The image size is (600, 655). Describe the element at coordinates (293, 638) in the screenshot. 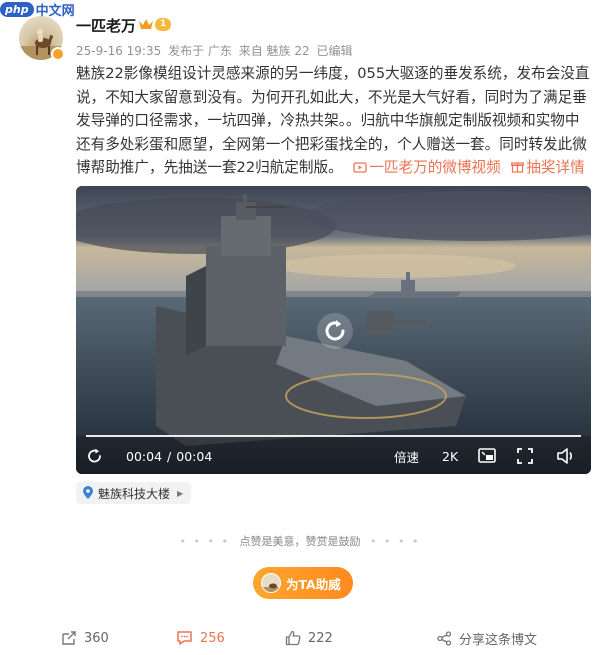

I see `like-icon` at that location.